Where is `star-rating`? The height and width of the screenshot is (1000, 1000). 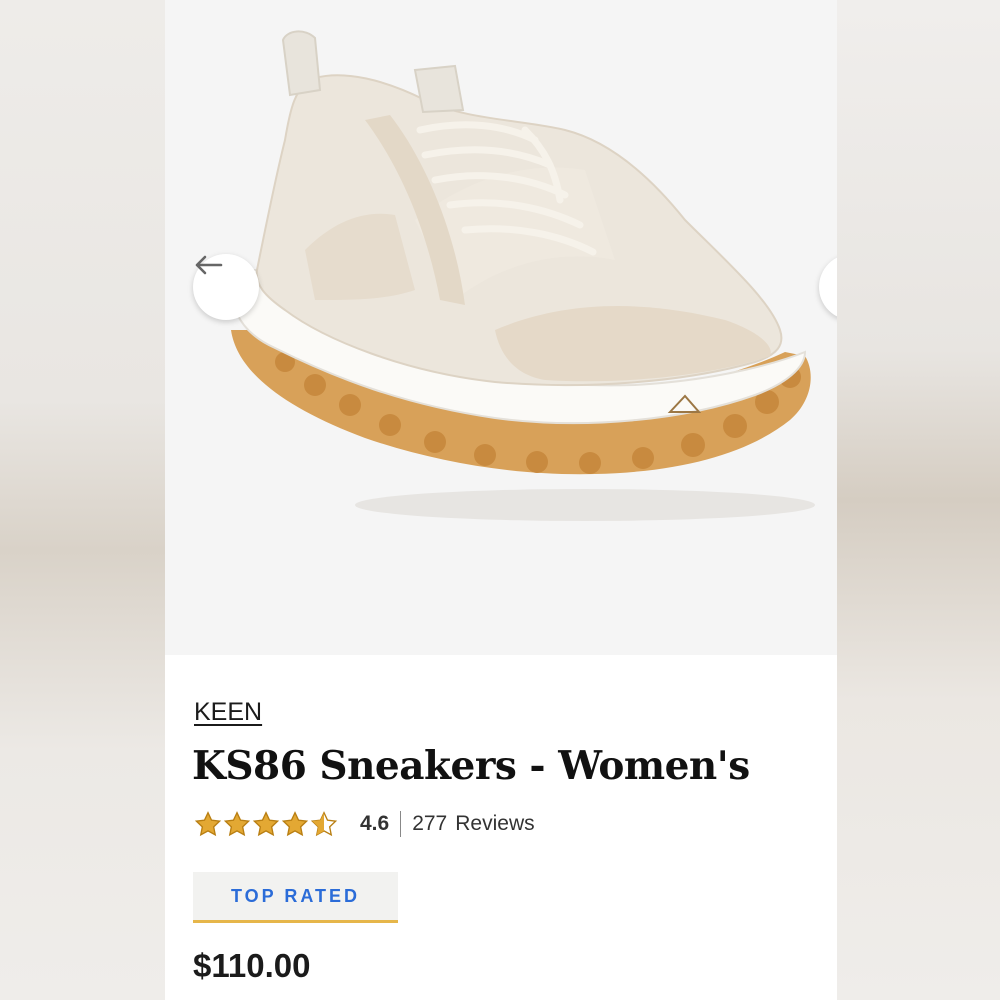 star-rating is located at coordinates (266, 824).